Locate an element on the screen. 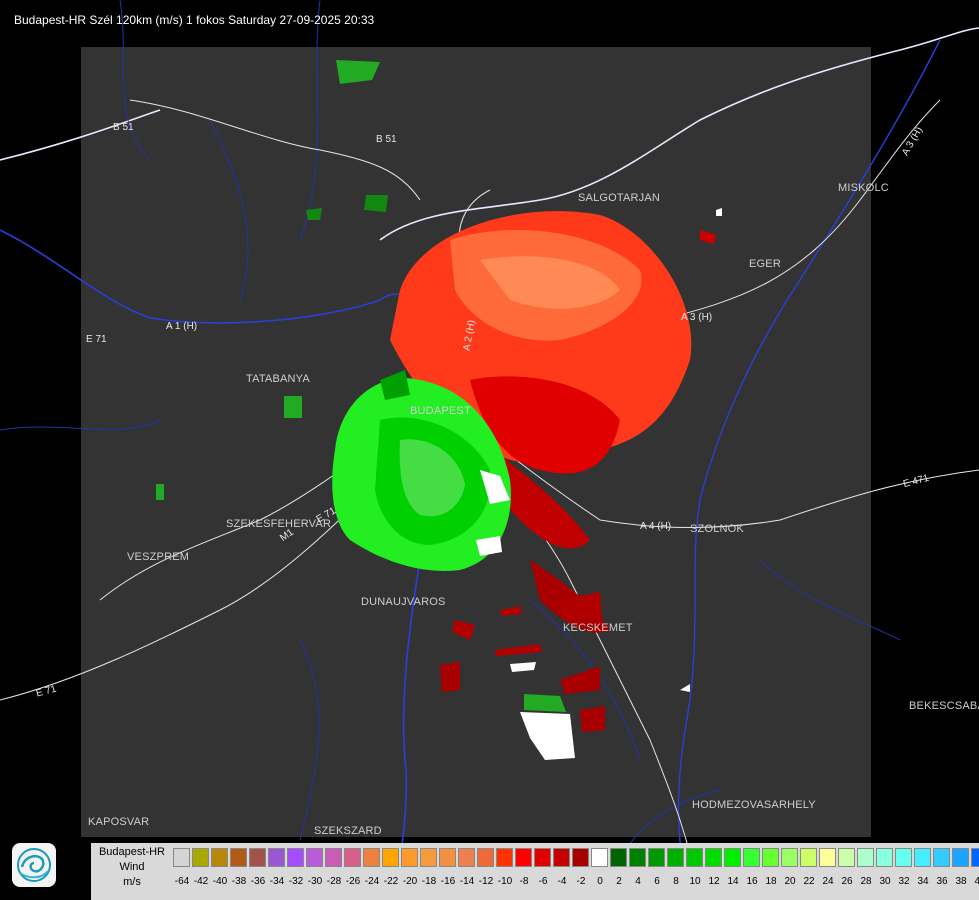 This screenshot has height=900, width=979. legend-tick-label: 14 is located at coordinates (733, 881).